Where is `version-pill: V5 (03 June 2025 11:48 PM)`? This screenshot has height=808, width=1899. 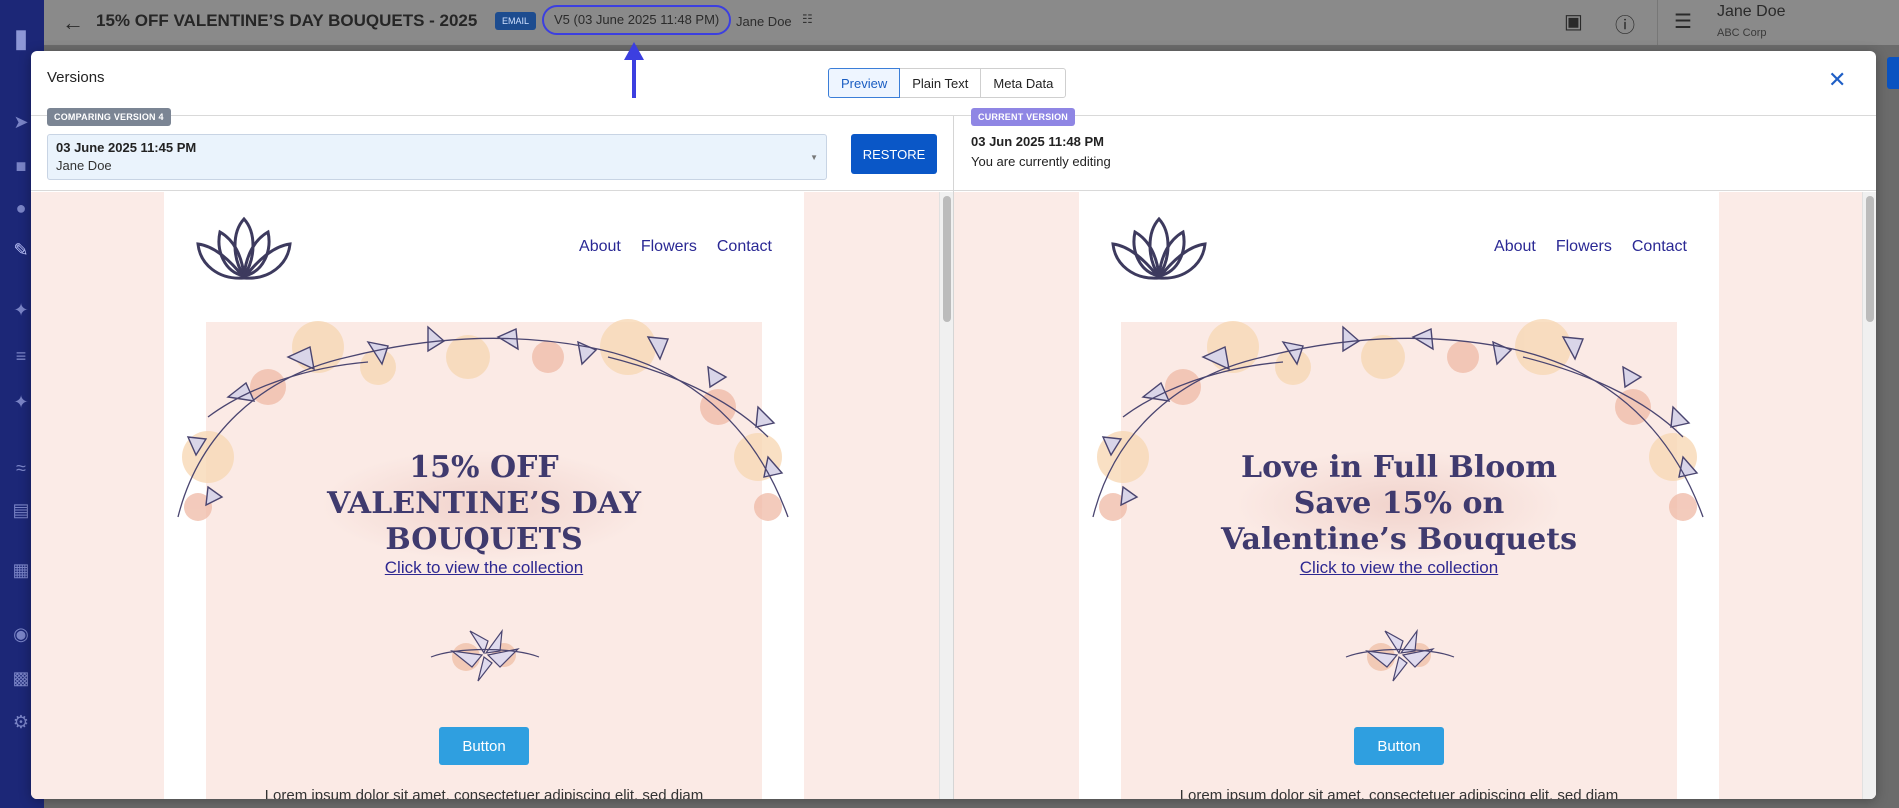 version-pill: V5 (03 June 2025 11:48 PM) is located at coordinates (637, 20).